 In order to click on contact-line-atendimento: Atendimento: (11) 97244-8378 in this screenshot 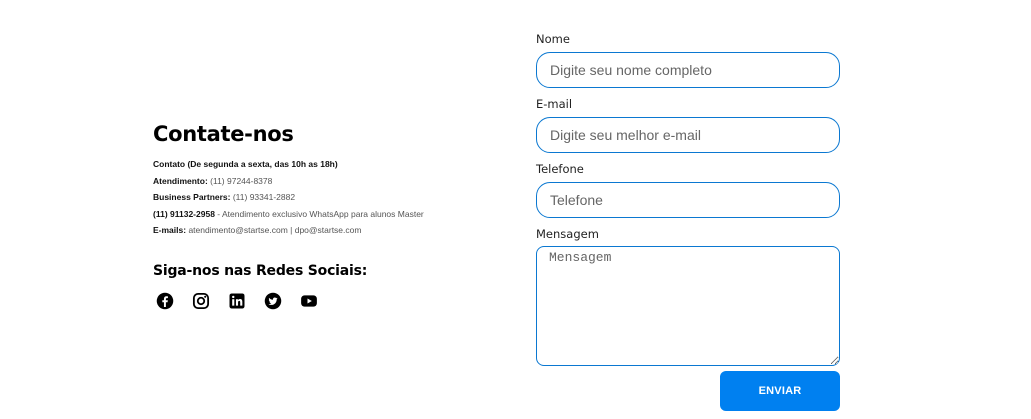, I will do `click(213, 180)`.